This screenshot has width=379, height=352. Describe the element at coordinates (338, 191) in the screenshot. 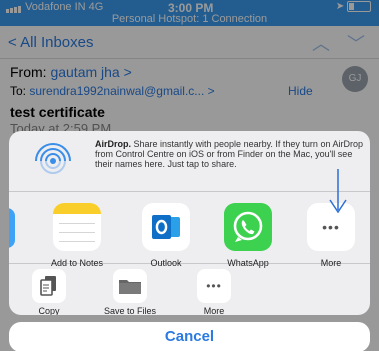

I see `annotation-arrow-icon` at that location.